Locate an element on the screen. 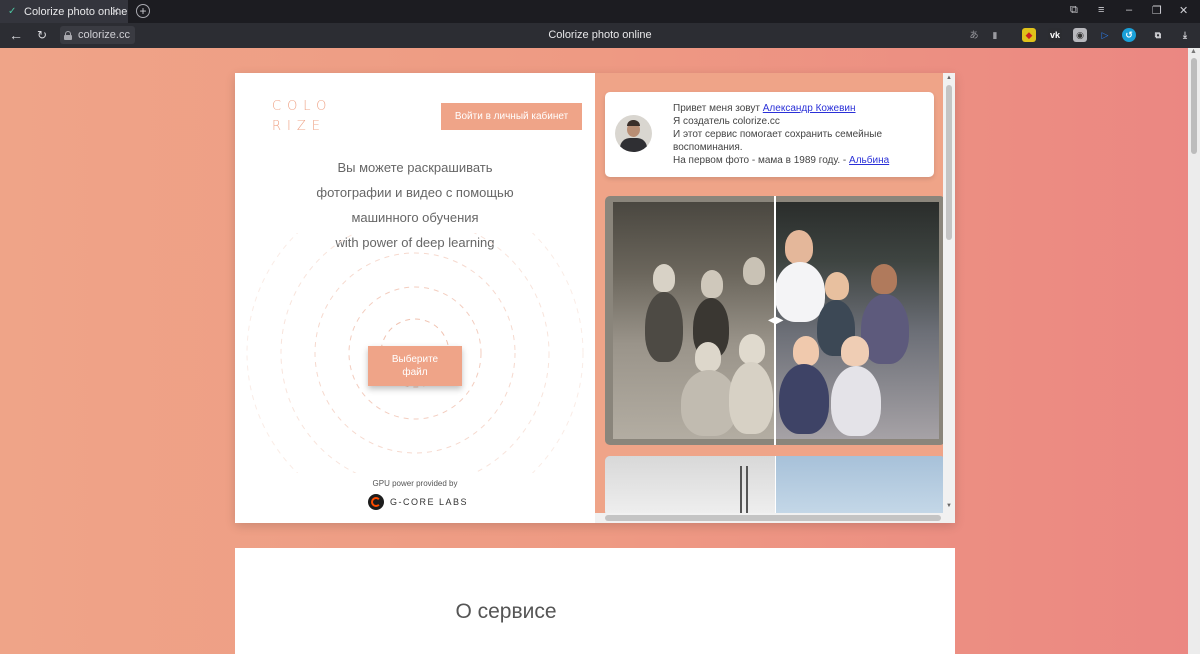 The image size is (1200, 654). bookmark-icon: ▮ is located at coordinates (995, 35).